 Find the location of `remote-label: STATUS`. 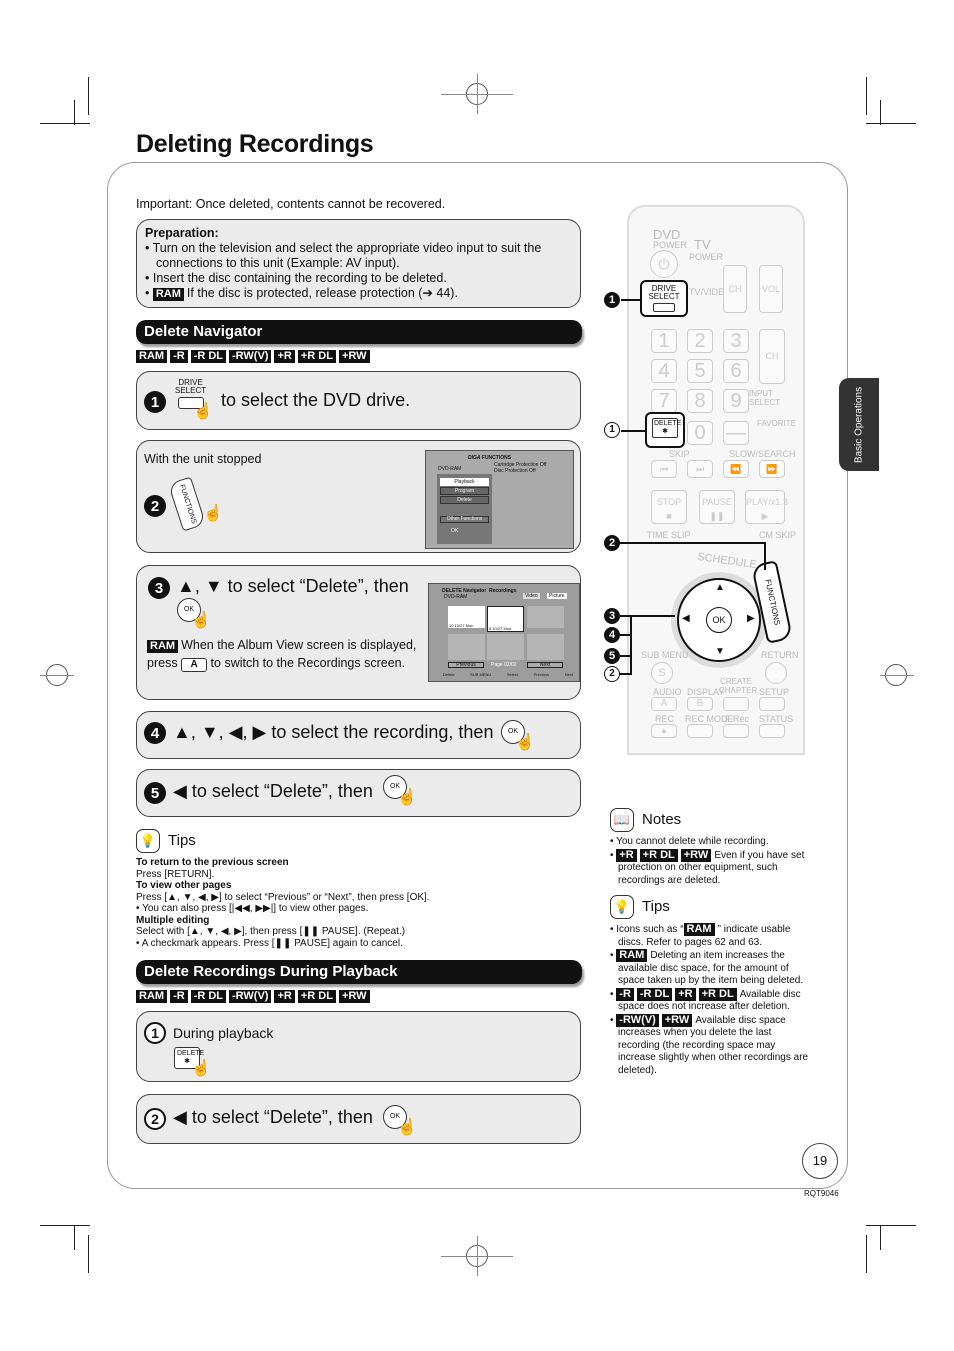

remote-label: STATUS is located at coordinates (776, 719).